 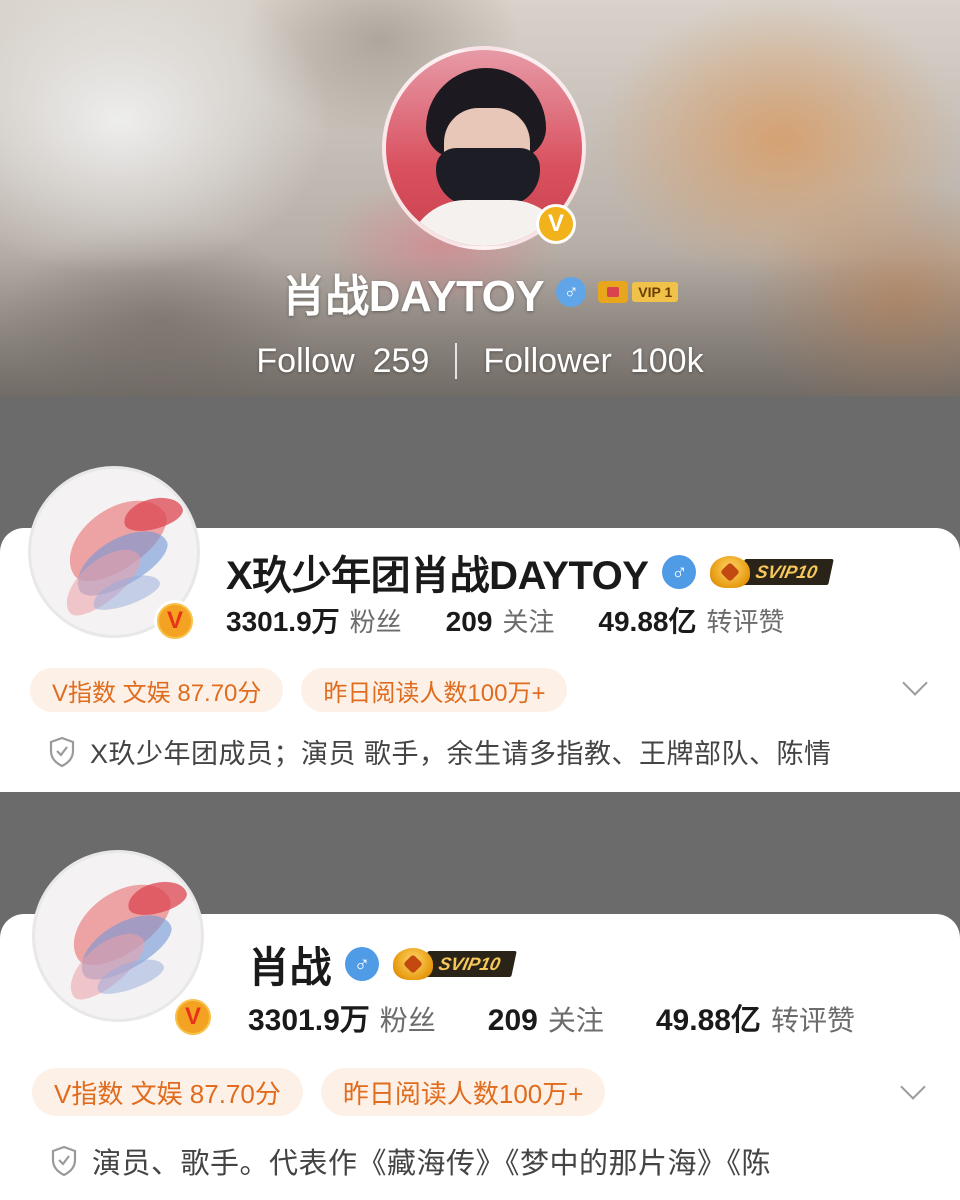 What do you see at coordinates (456, 361) in the screenshot?
I see `stats-divider` at bounding box center [456, 361].